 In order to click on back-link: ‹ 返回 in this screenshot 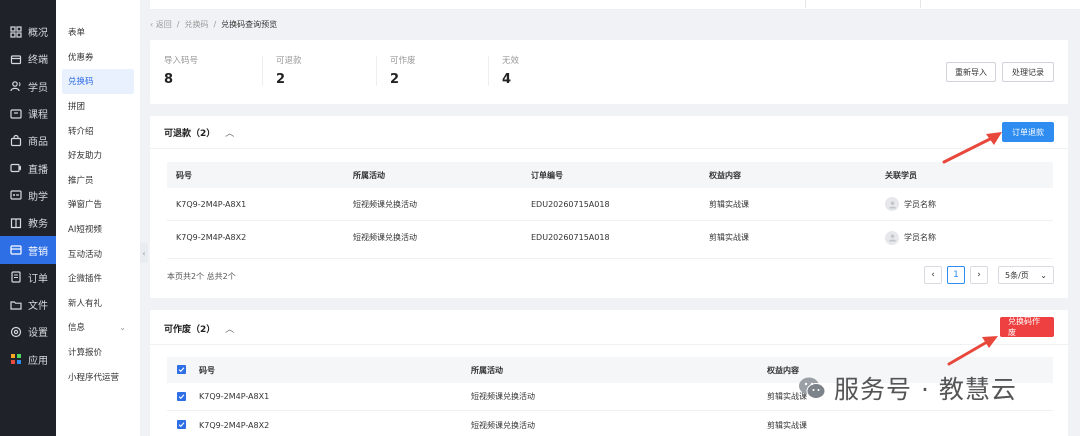, I will do `click(161, 24)`.